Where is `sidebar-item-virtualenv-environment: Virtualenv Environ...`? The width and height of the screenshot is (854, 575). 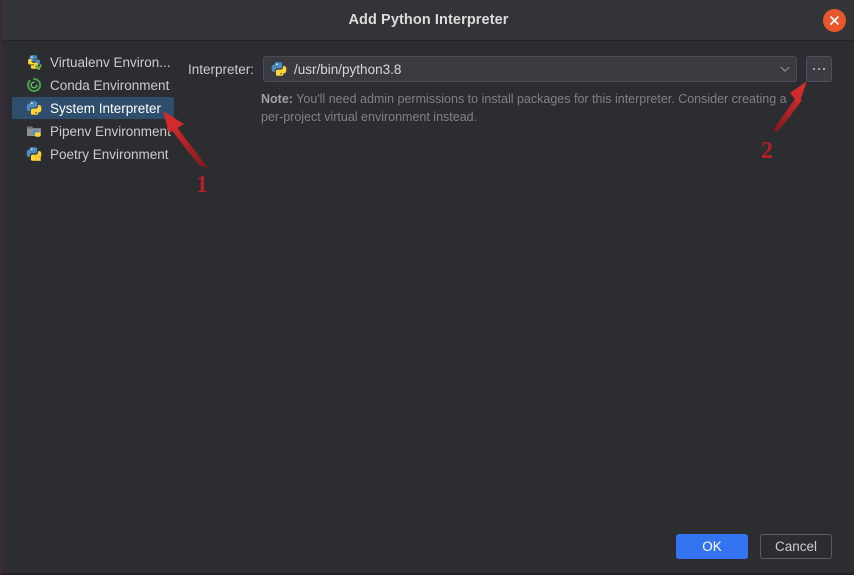 sidebar-item-virtualenv-environment: Virtualenv Environ... is located at coordinates (93, 62).